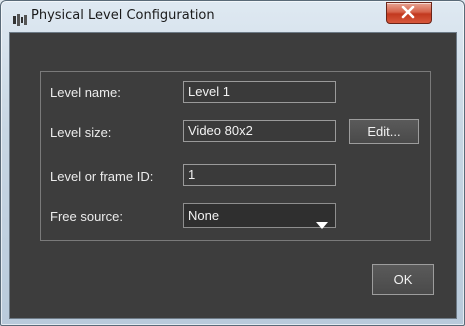 This screenshot has width=465, height=326. I want to click on close-button, so click(409, 13).